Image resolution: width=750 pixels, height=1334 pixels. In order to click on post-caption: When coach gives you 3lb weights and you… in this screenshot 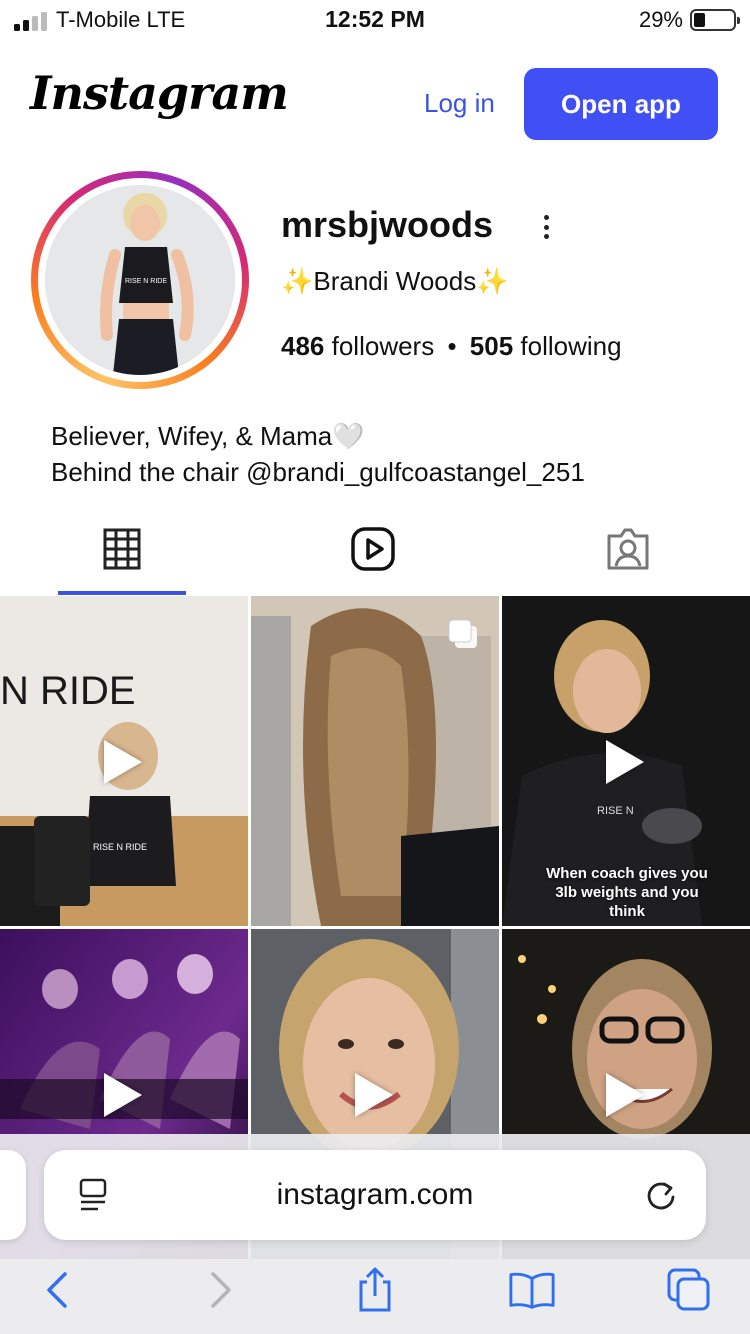, I will do `click(627, 891)`.